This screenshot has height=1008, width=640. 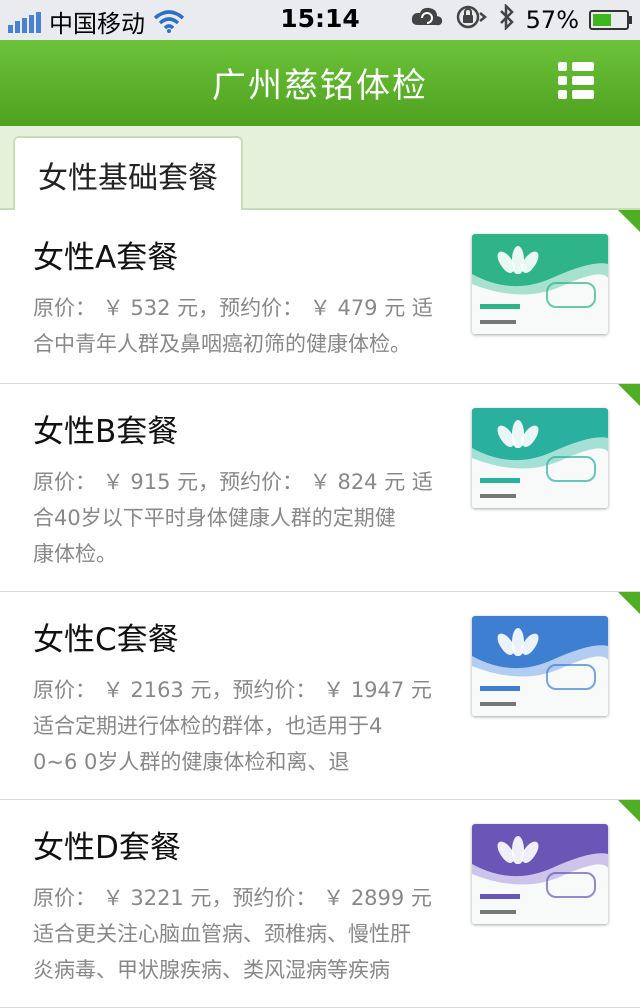 What do you see at coordinates (107, 848) in the screenshot?
I see `package-name: 女性D套餐` at bounding box center [107, 848].